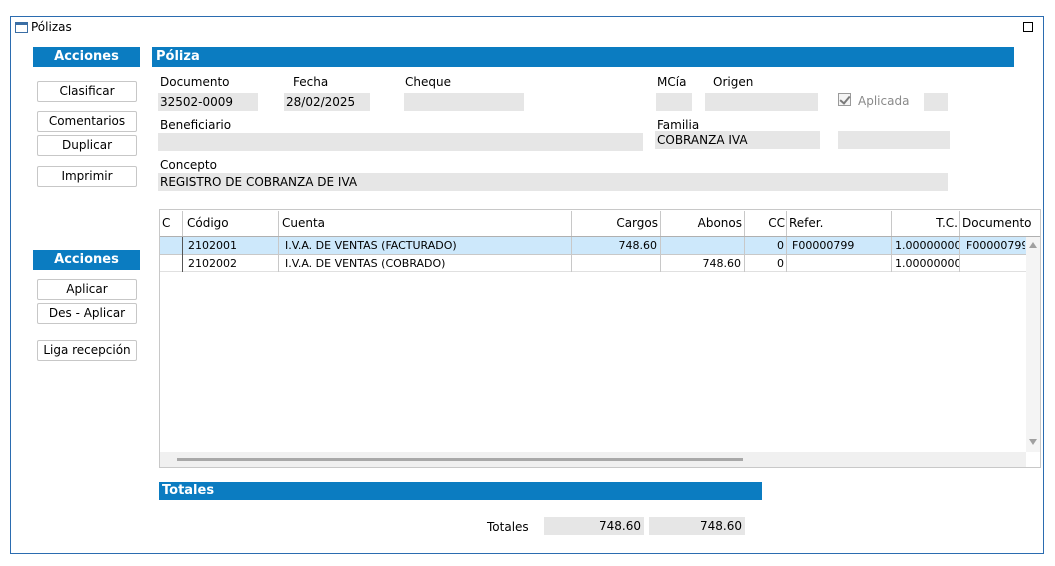 The width and height of the screenshot is (1055, 566). What do you see at coordinates (1033, 442) in the screenshot?
I see `scroll-down-icon` at bounding box center [1033, 442].